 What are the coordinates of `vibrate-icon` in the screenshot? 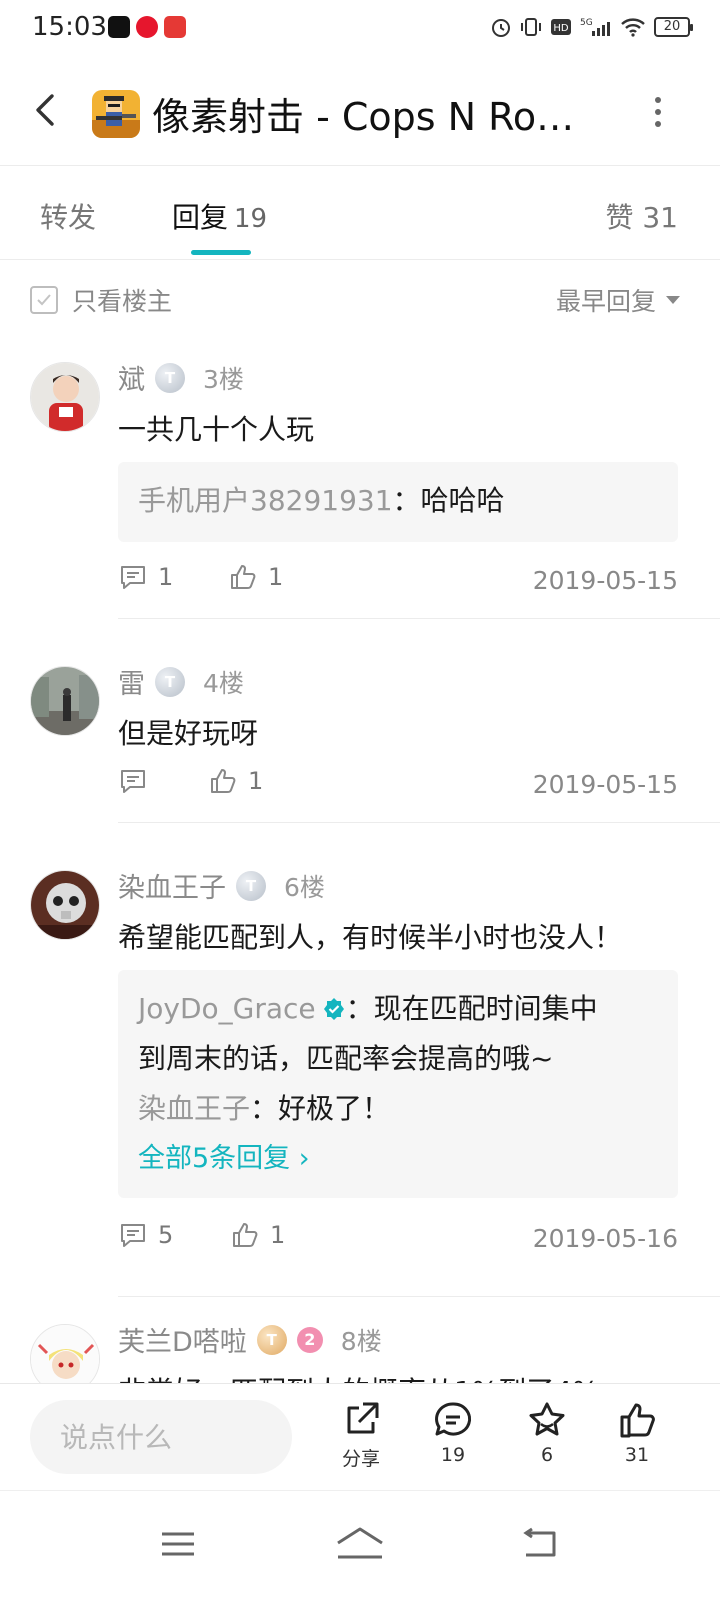 It's located at (531, 27).